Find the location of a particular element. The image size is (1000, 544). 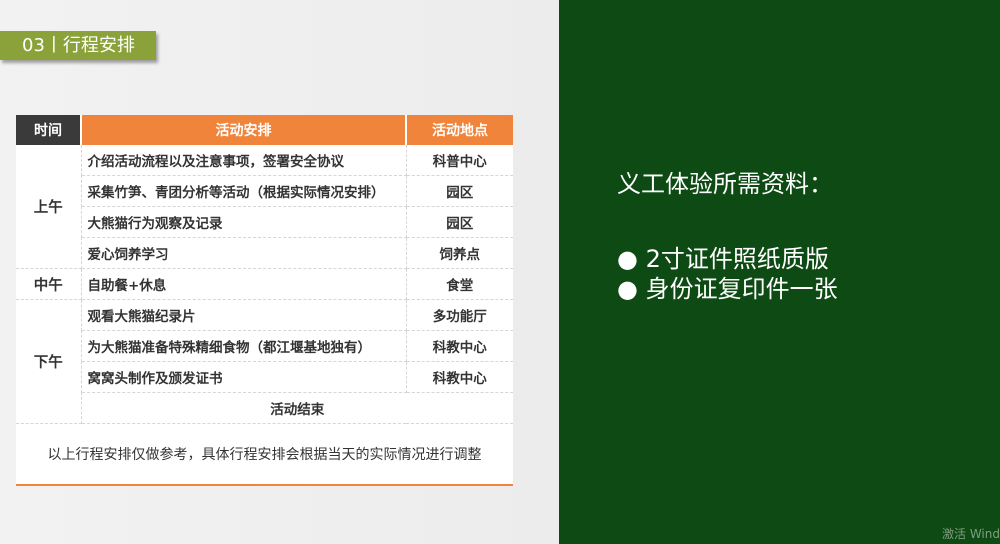

table-header-row: 时间 活动安排 活动地点 is located at coordinates (264, 130).